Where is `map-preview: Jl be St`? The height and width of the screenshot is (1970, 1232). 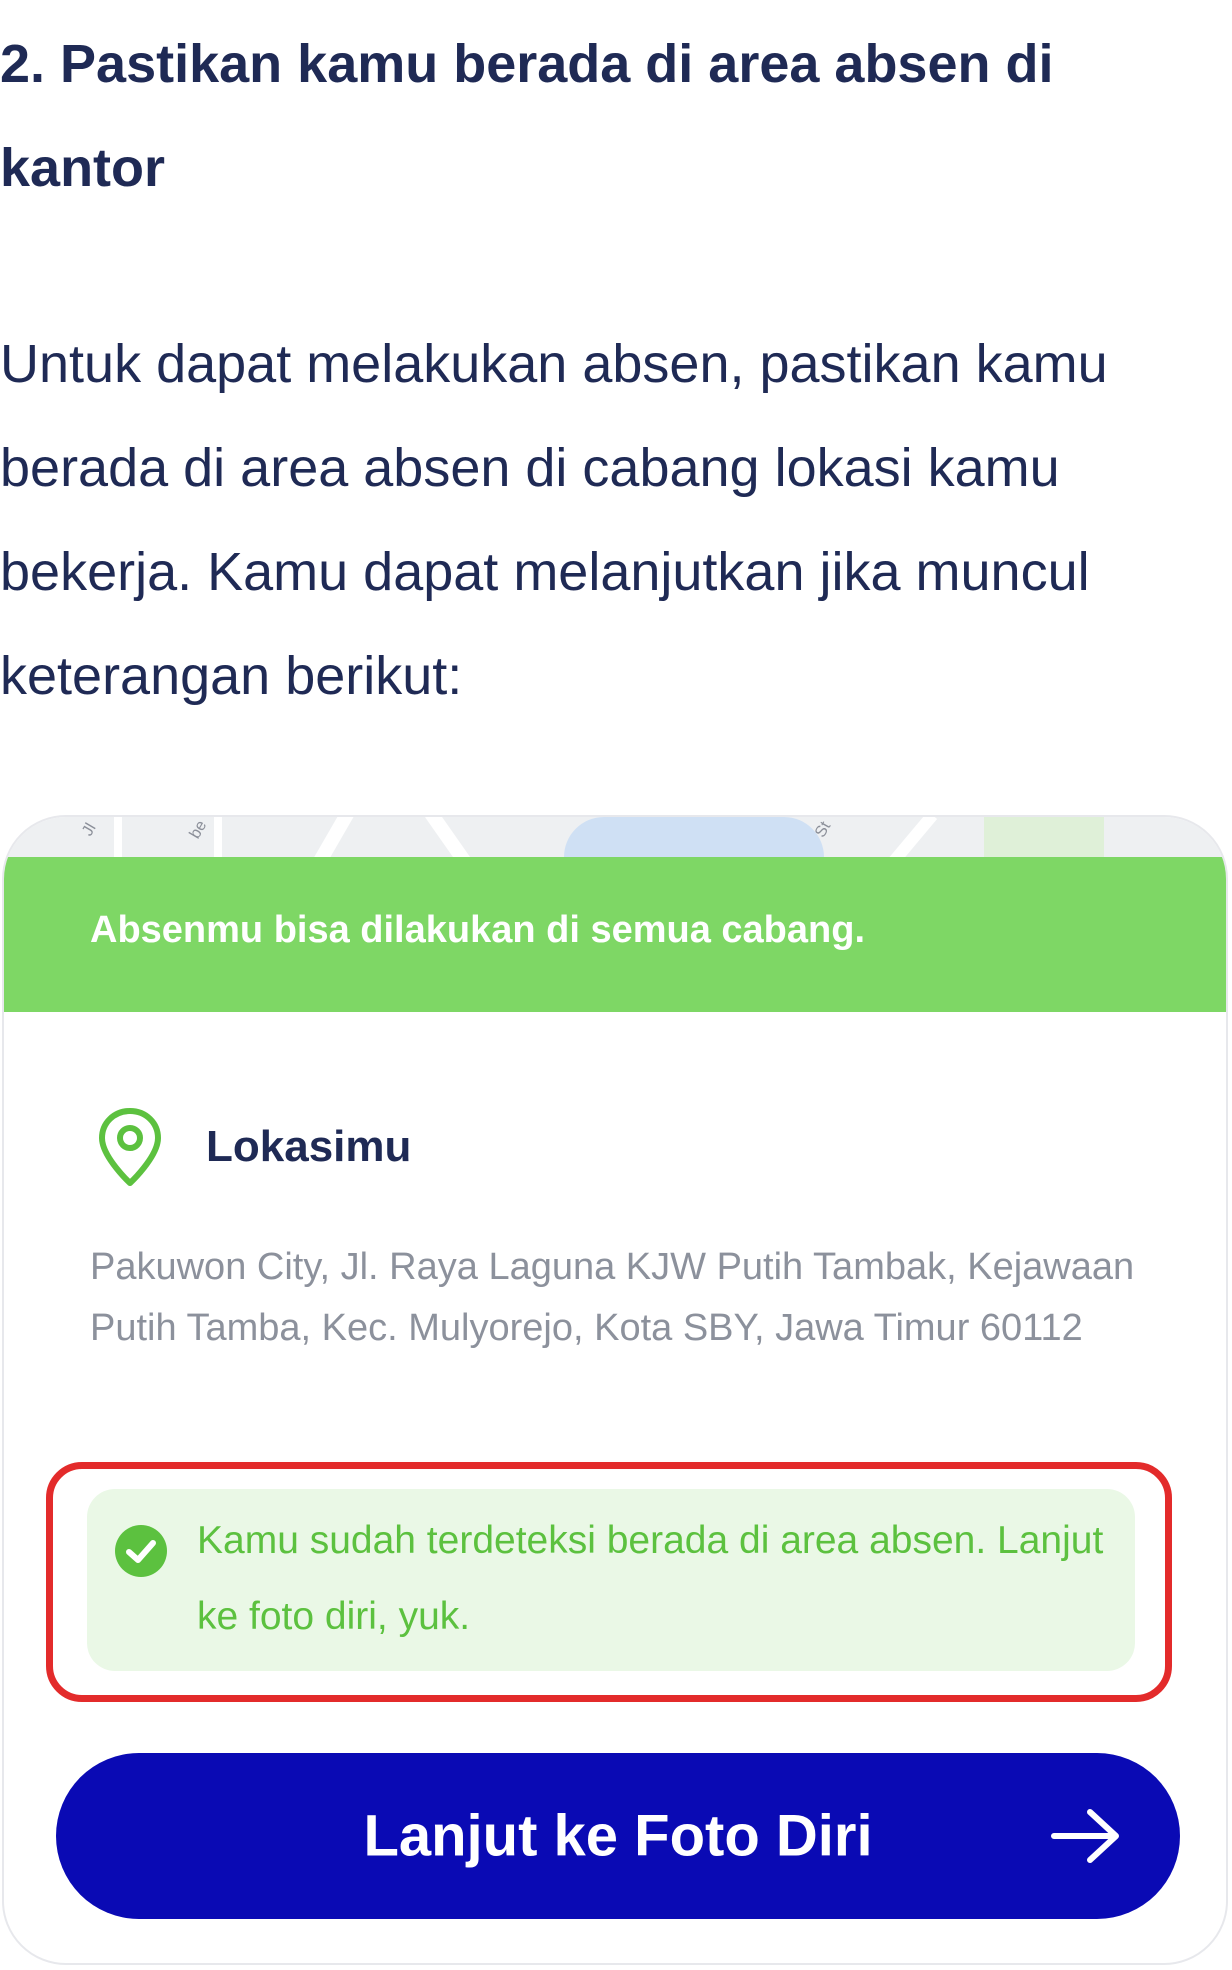
map-preview: Jl be St is located at coordinates (615, 837).